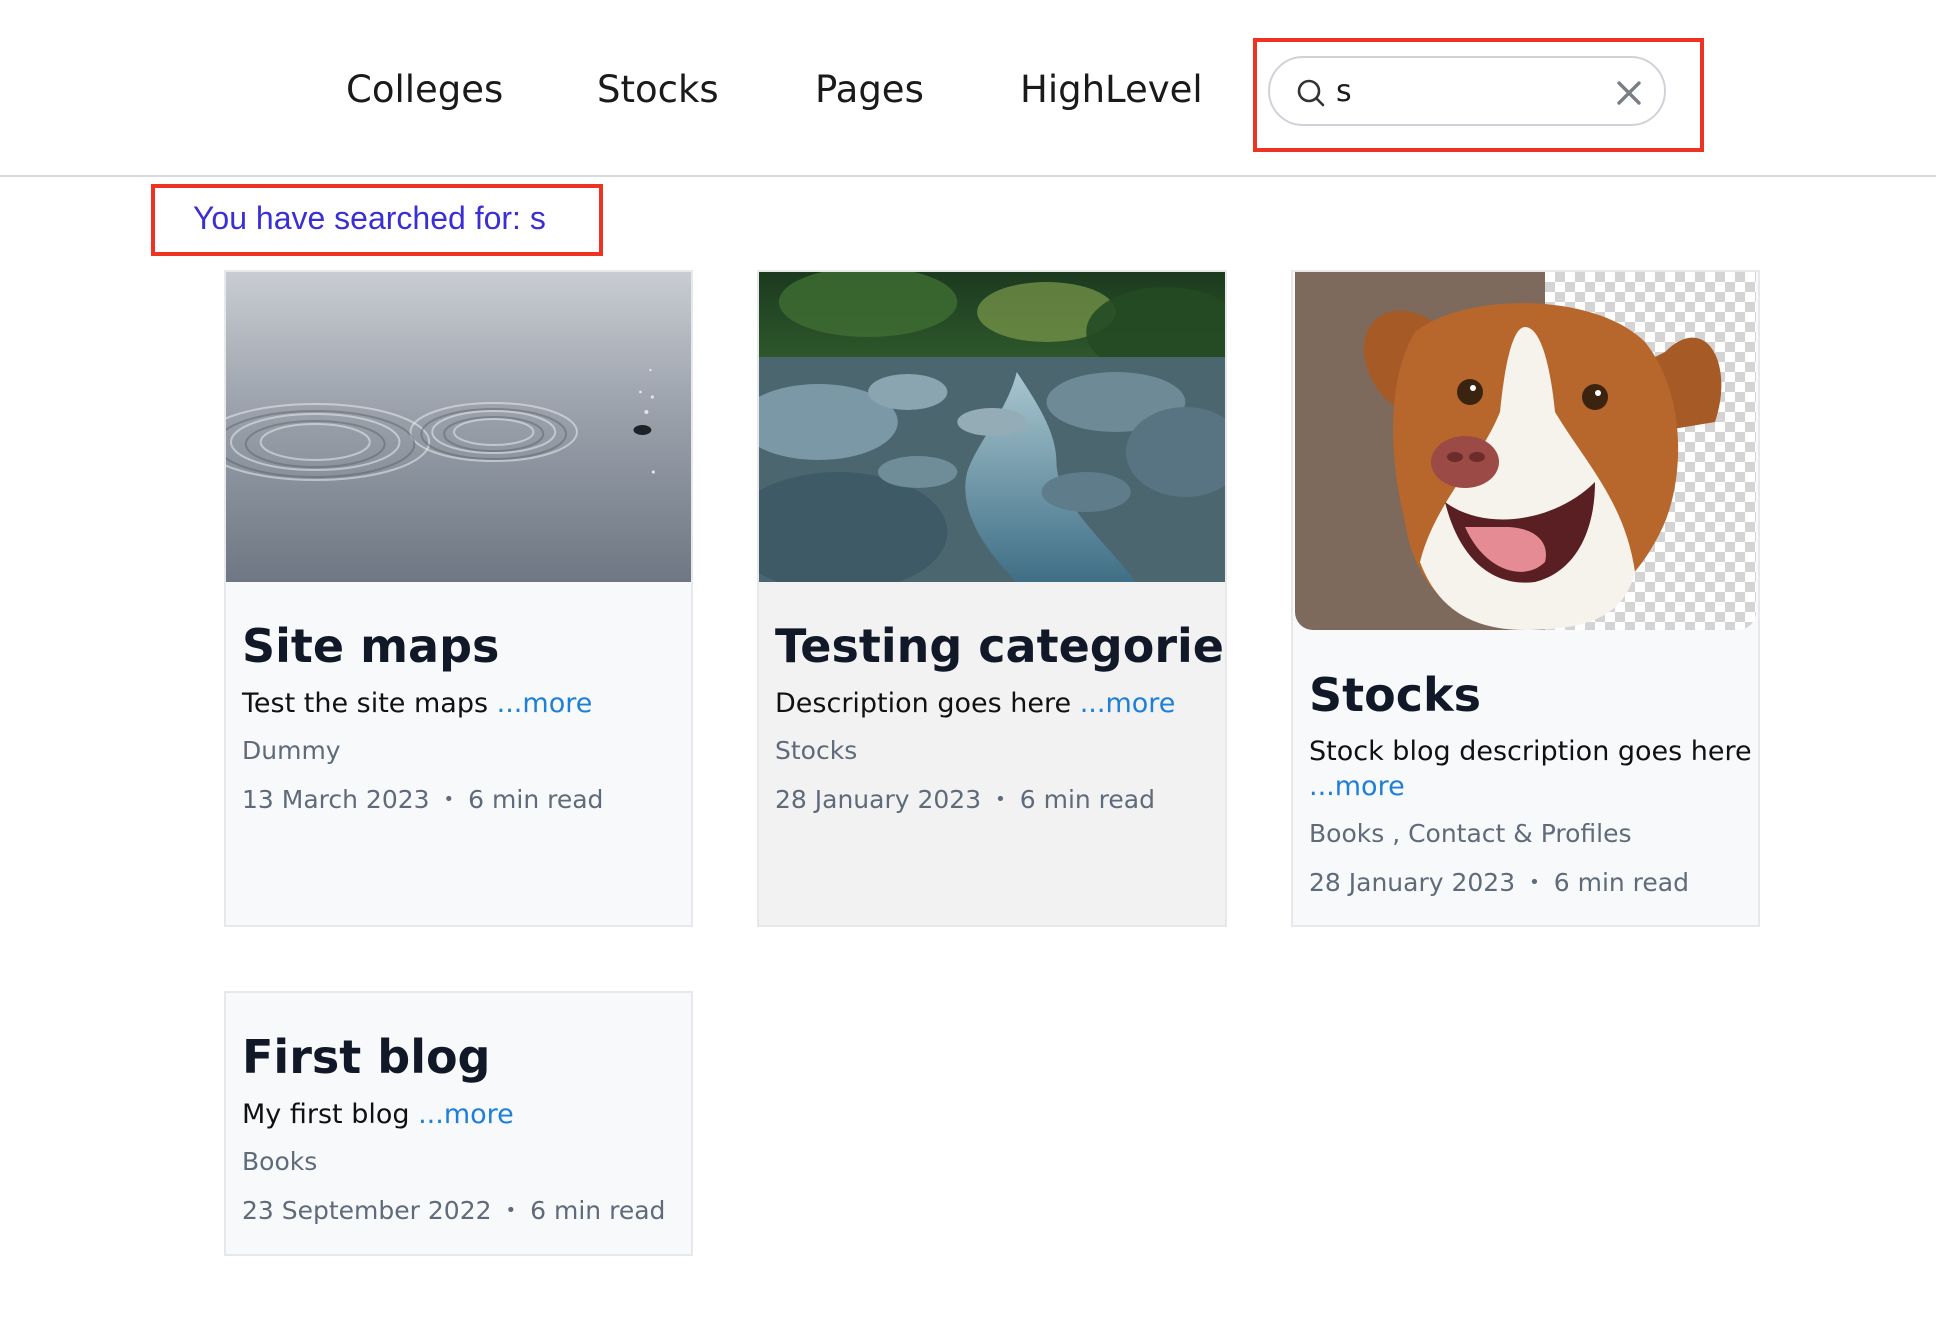  Describe the element at coordinates (458, 427) in the screenshot. I see `card-image-water-ripples` at that location.